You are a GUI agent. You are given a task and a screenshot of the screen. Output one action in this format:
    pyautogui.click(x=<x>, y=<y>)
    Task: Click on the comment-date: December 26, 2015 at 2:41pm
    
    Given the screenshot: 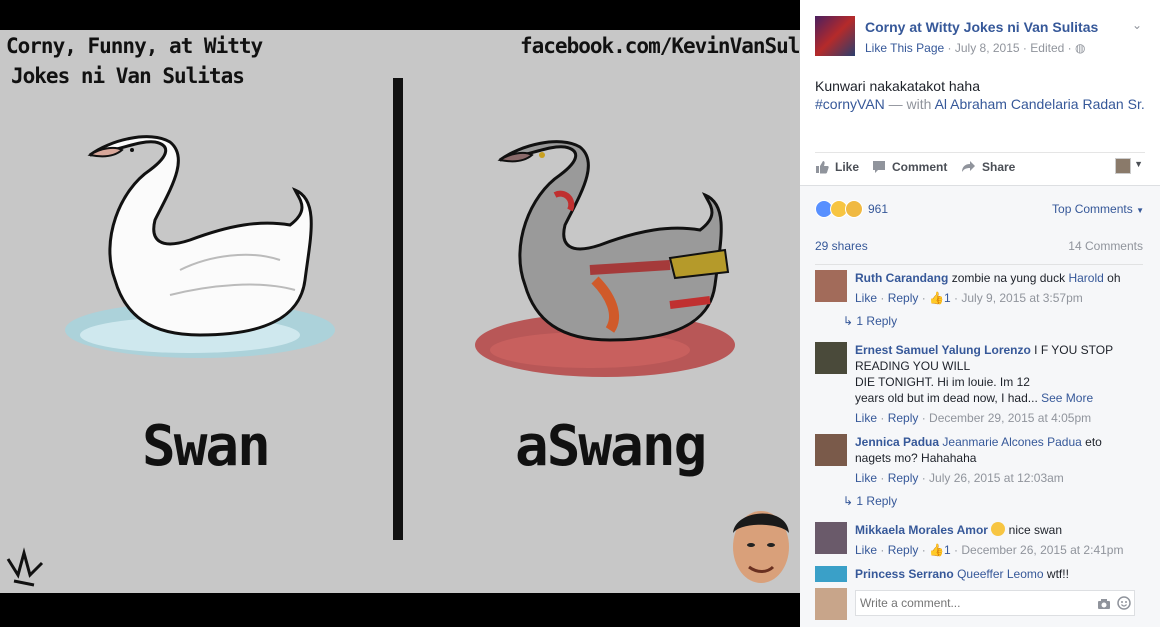 What is the action you would take?
    pyautogui.click(x=1042, y=550)
    